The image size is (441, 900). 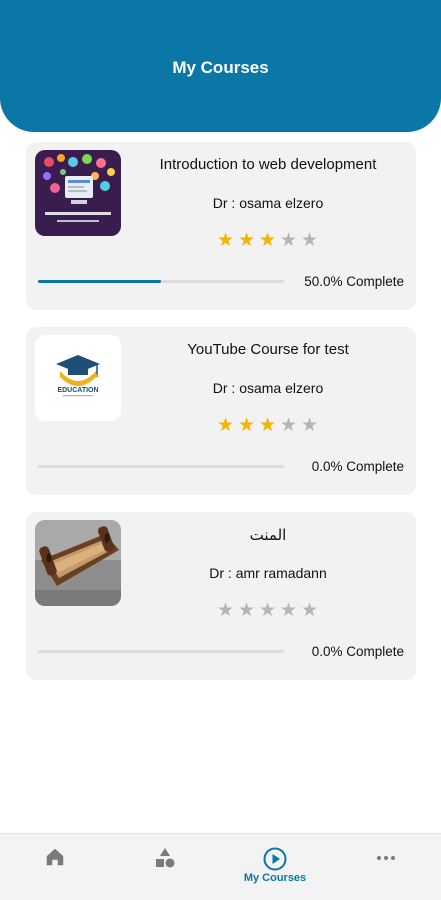 I want to click on bottom-navigation: My Courses, so click(x=220, y=866).